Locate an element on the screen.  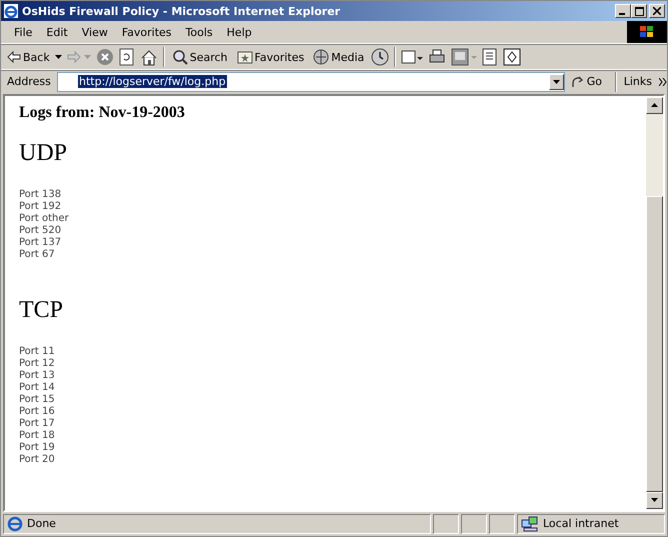
star-folder-icon is located at coordinates (244, 57).